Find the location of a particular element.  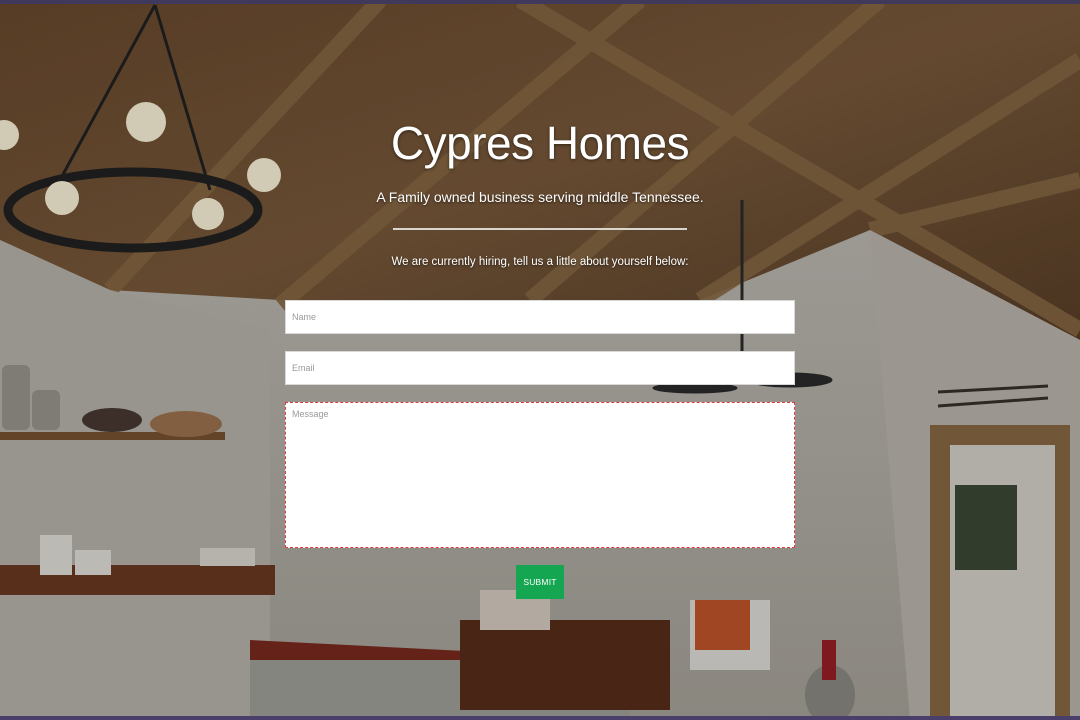

site-title: Cypres Homes is located at coordinates (540, 143).